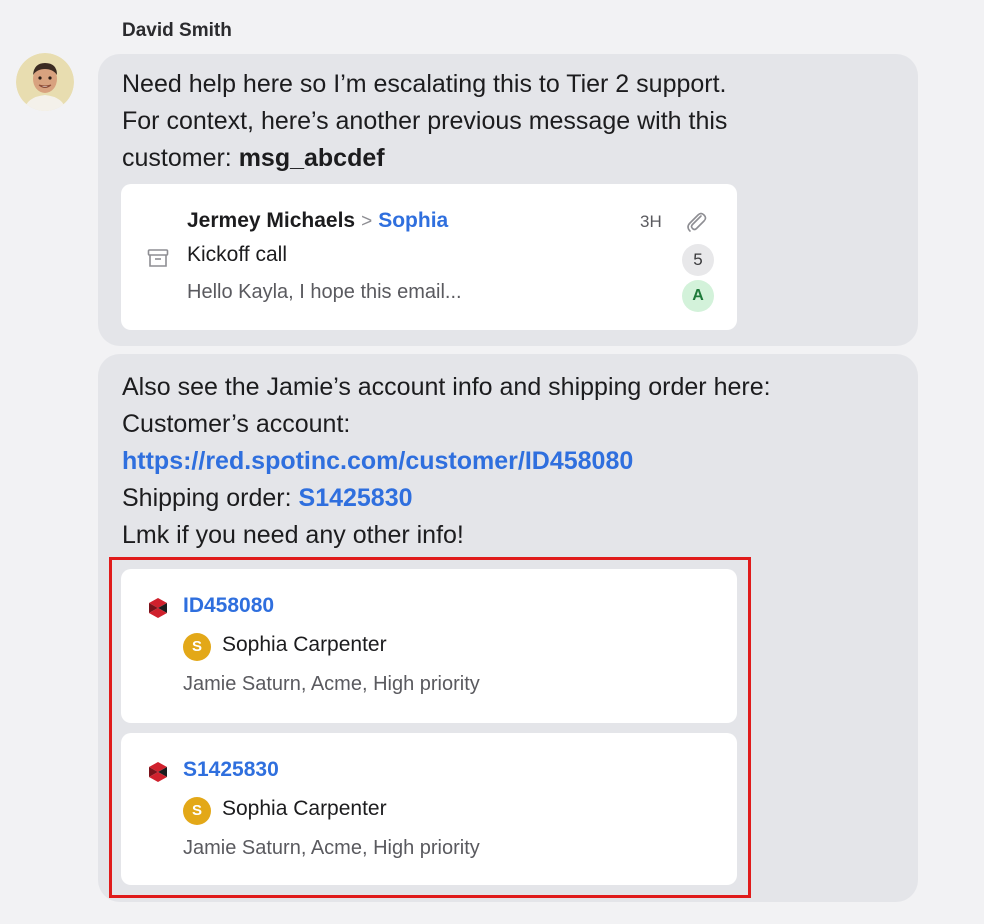 The width and height of the screenshot is (984, 924). Describe the element at coordinates (446, 498) in the screenshot. I see `message-line: Shipping order: S1425830` at that location.